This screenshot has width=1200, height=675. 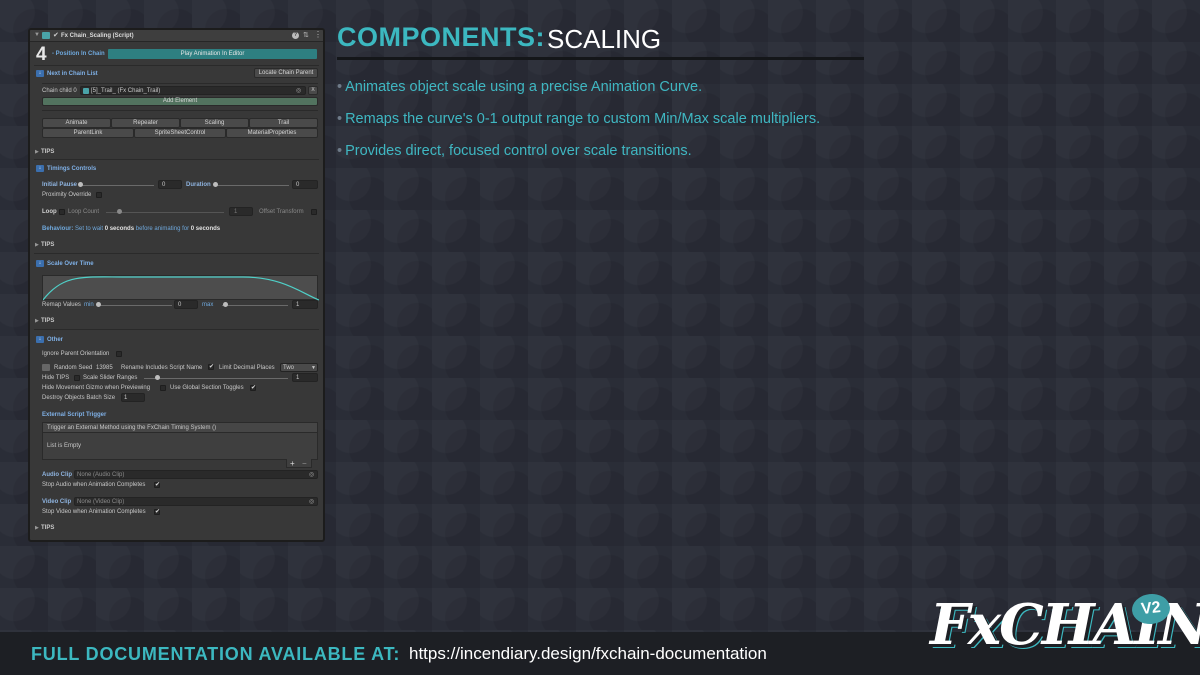 I want to click on section-subheading: SCALING, so click(x=604, y=39).